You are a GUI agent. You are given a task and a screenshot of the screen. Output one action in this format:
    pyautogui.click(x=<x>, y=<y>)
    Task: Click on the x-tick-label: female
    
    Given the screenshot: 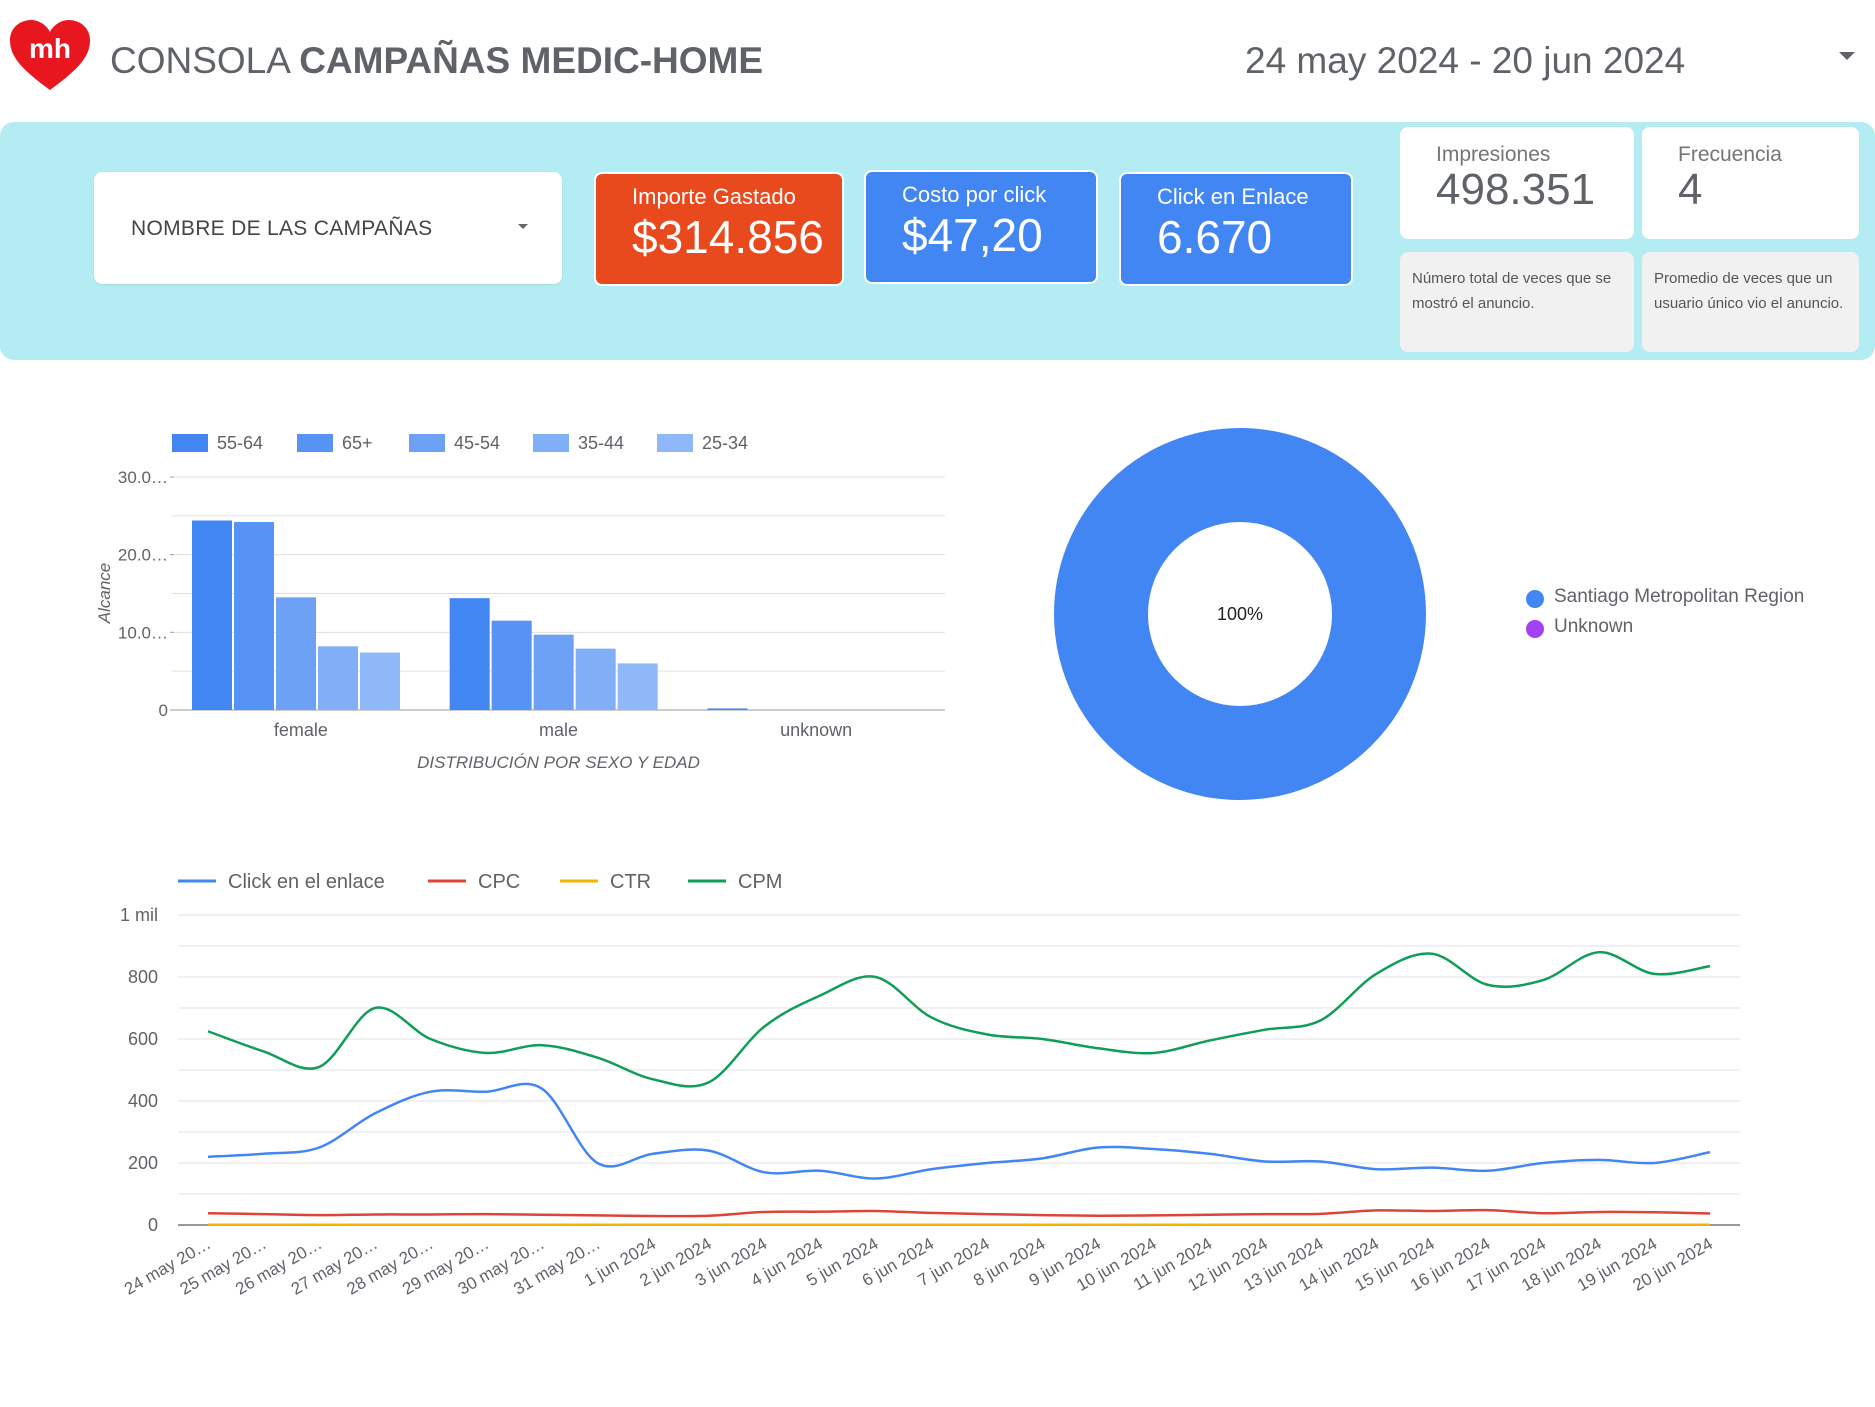 What is the action you would take?
    pyautogui.click(x=301, y=730)
    